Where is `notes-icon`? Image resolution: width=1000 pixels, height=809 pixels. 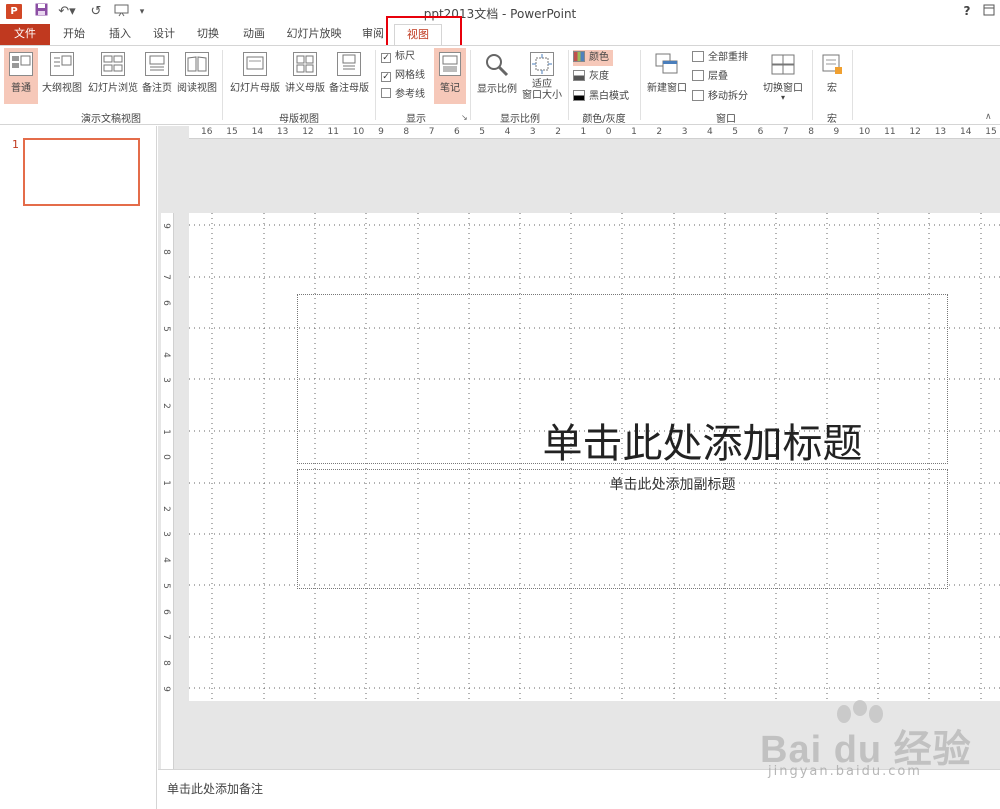
notes-icon is located at coordinates (450, 64).